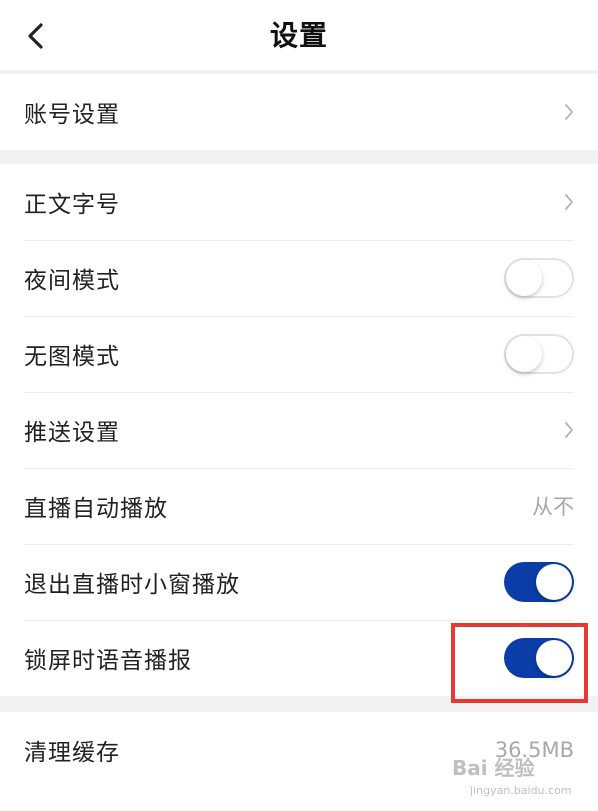  What do you see at coordinates (299, 202) in the screenshot?
I see `settings-row-font-size: 正文字号` at bounding box center [299, 202].